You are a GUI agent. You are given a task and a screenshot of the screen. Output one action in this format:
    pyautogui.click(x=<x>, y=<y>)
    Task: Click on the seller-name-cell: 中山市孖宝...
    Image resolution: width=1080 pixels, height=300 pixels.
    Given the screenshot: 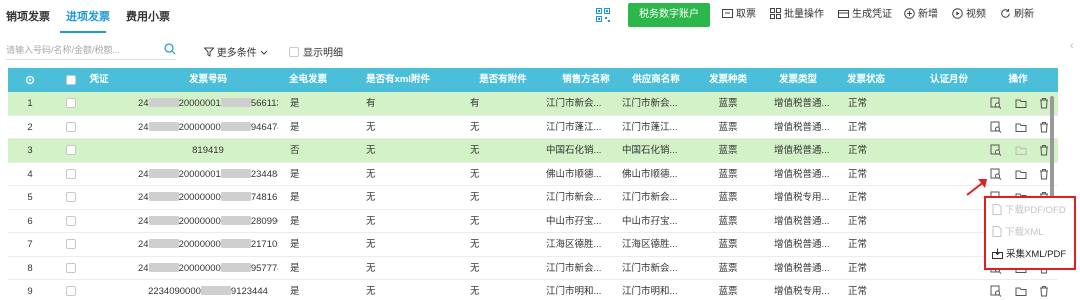 What is the action you would take?
    pyautogui.click(x=574, y=221)
    